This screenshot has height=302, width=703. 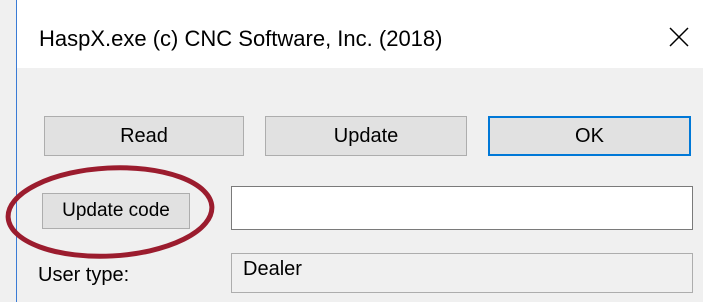 I want to click on update-button-label: Update, so click(x=366, y=136).